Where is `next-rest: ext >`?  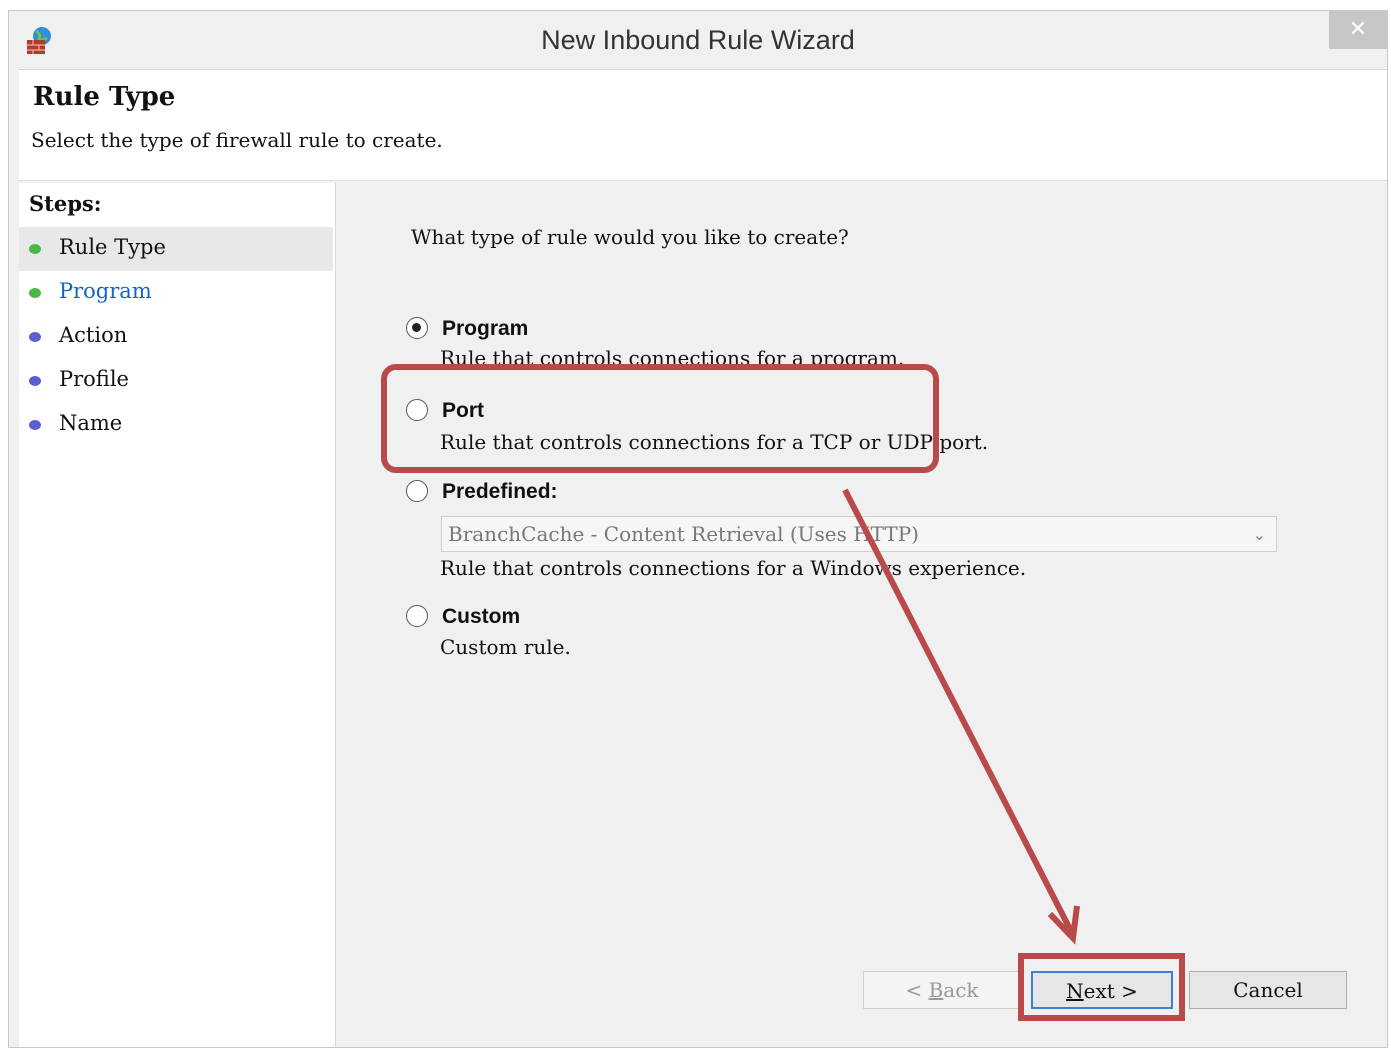 next-rest: ext > is located at coordinates (1110, 991).